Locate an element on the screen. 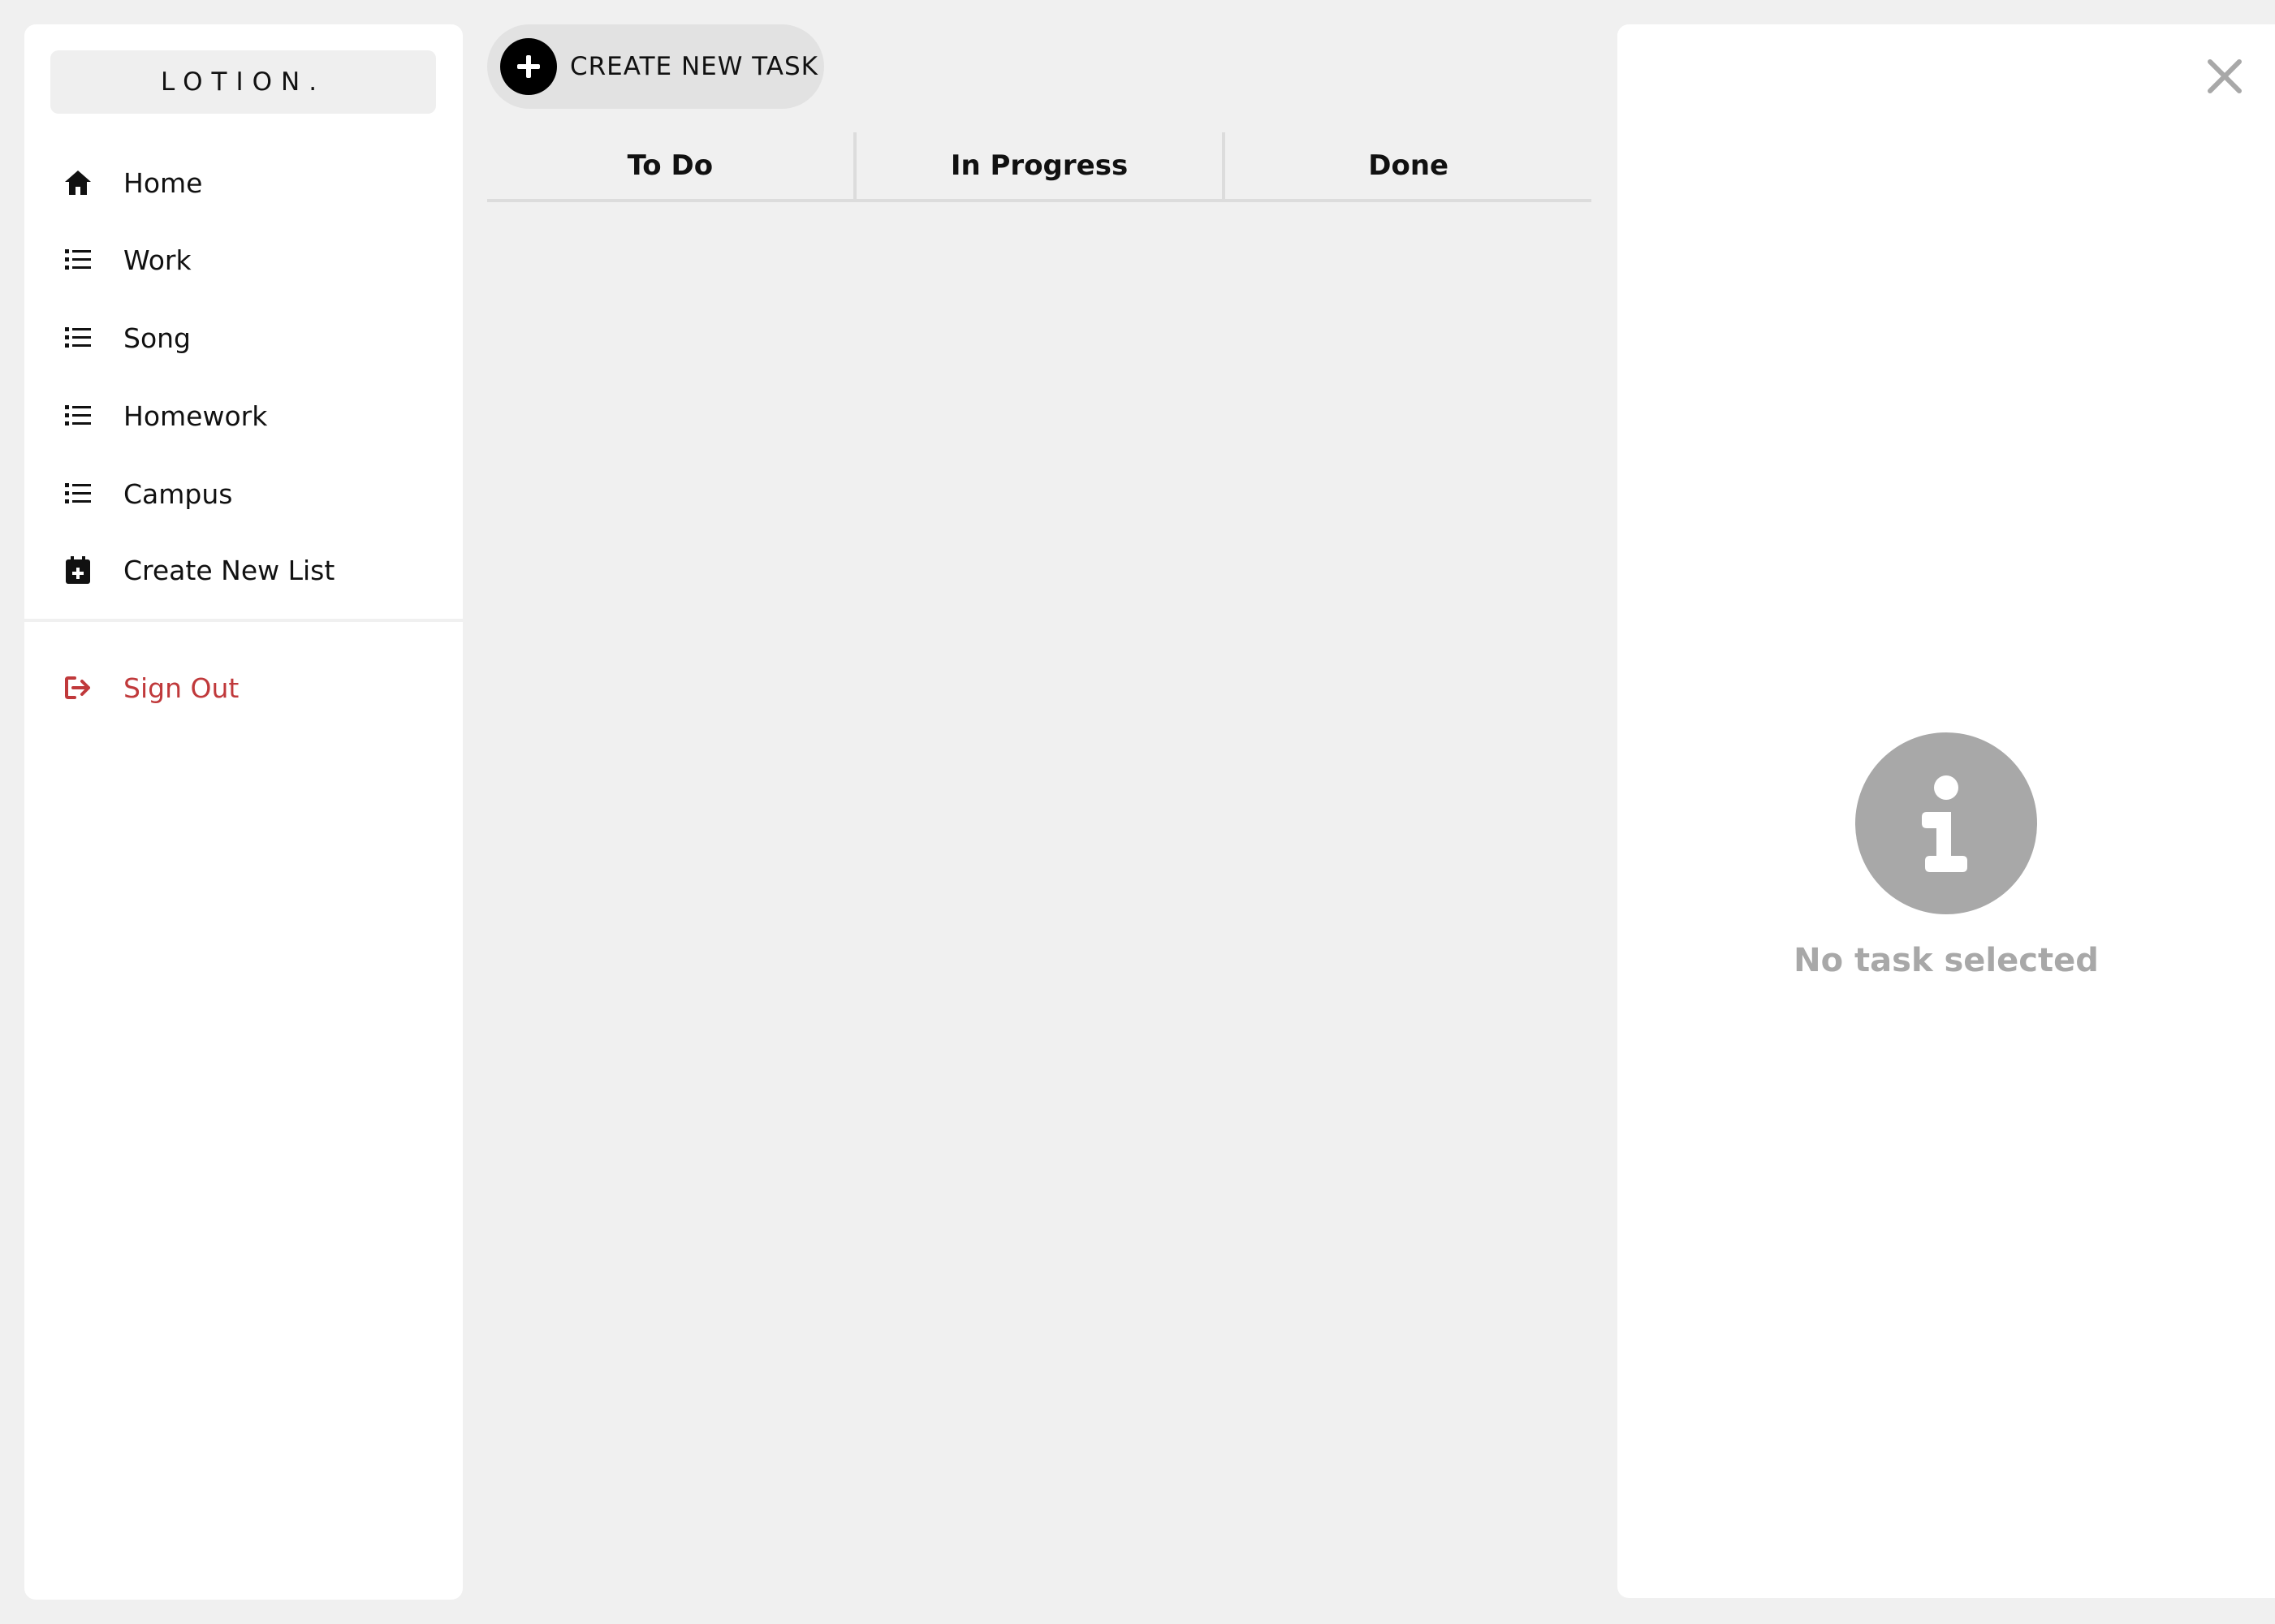 The height and width of the screenshot is (1624, 2275). sidebar-item-label: Song is located at coordinates (157, 338).